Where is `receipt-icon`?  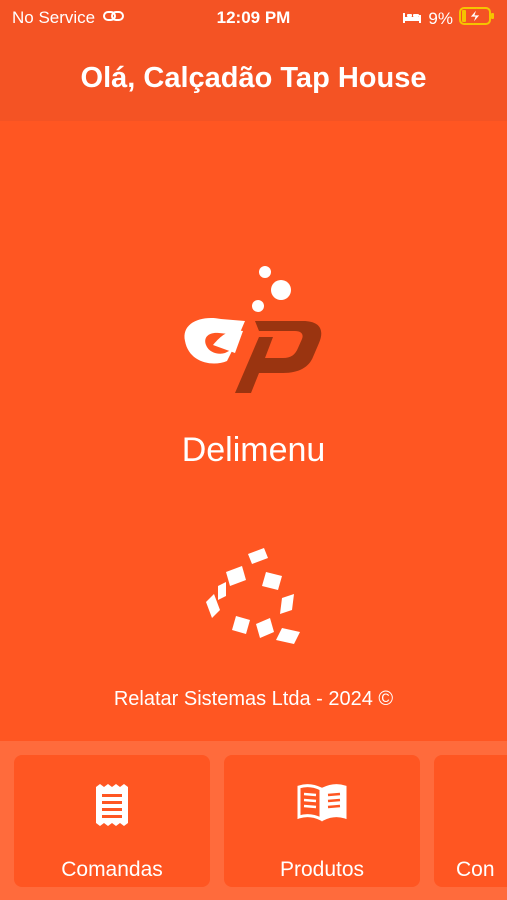 receipt-icon is located at coordinates (112, 807).